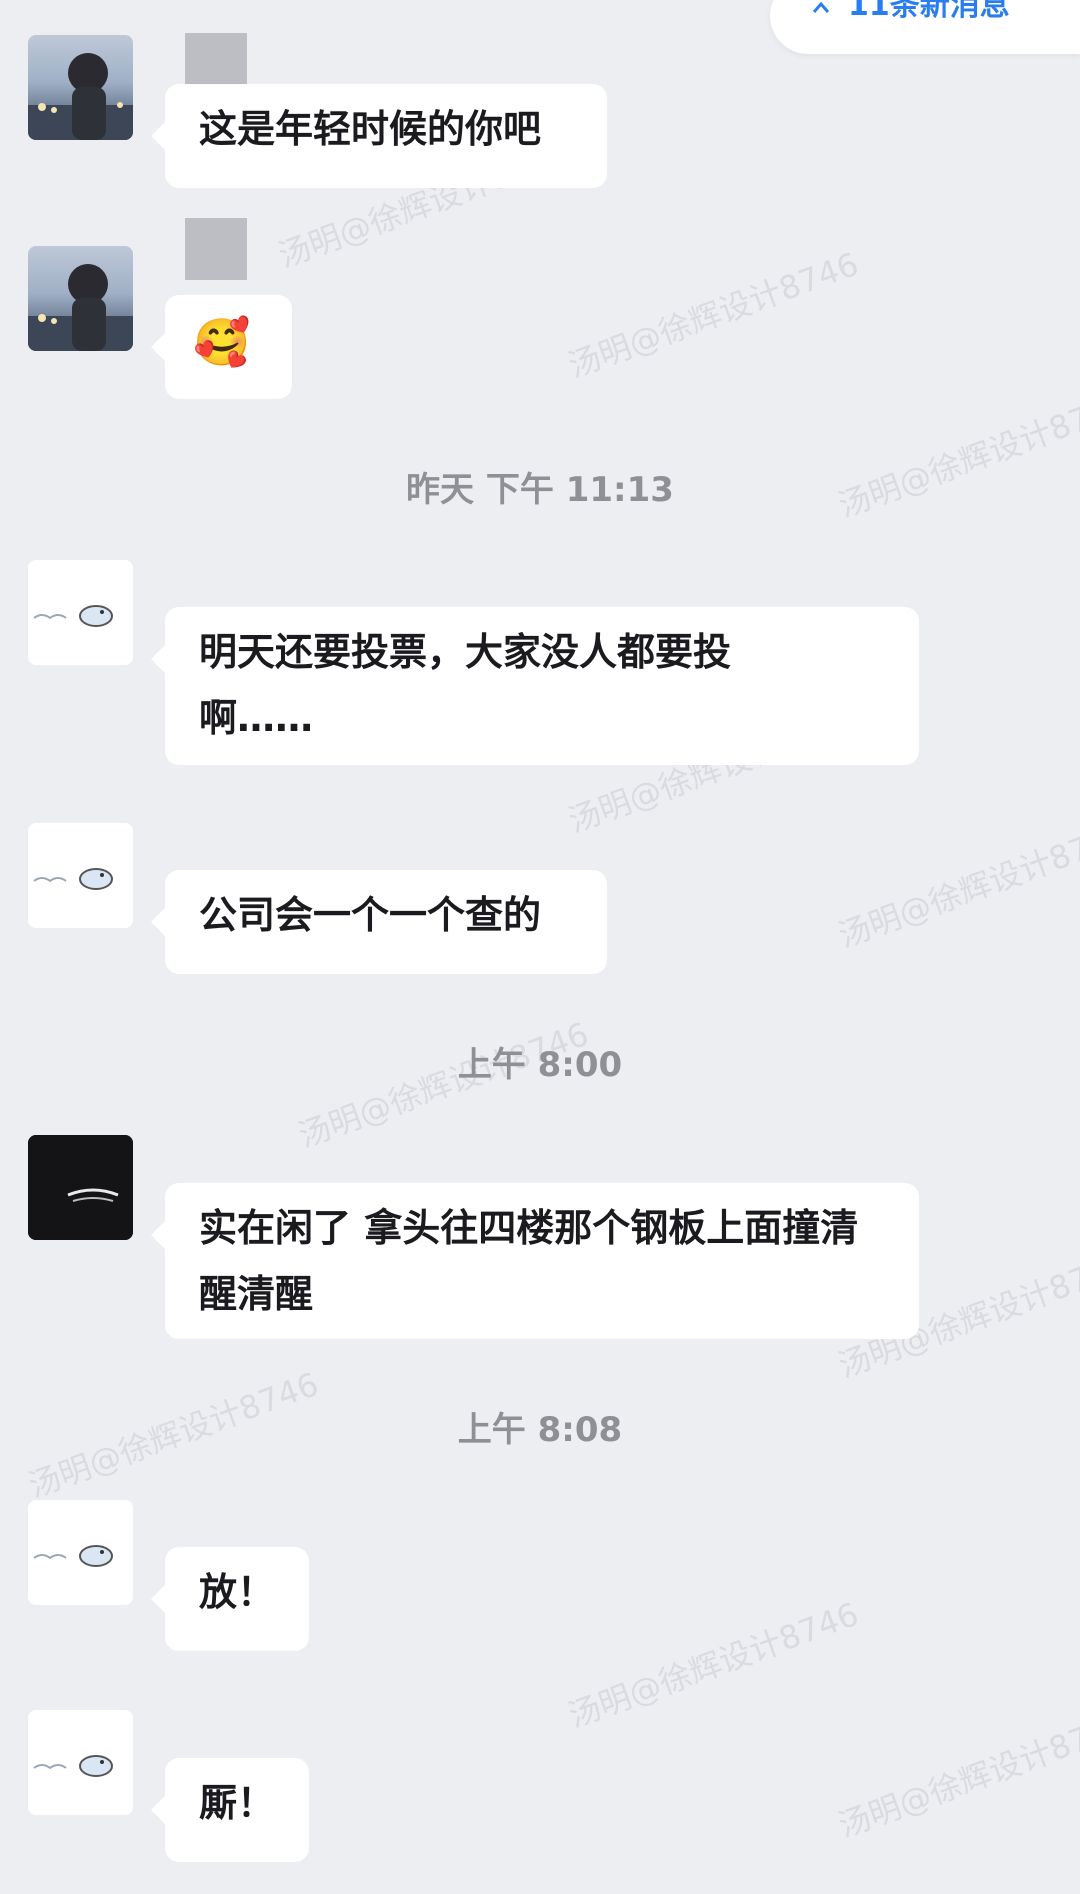  What do you see at coordinates (929, 11) in the screenshot?
I see `new-messages-label: 11条新消息` at bounding box center [929, 11].